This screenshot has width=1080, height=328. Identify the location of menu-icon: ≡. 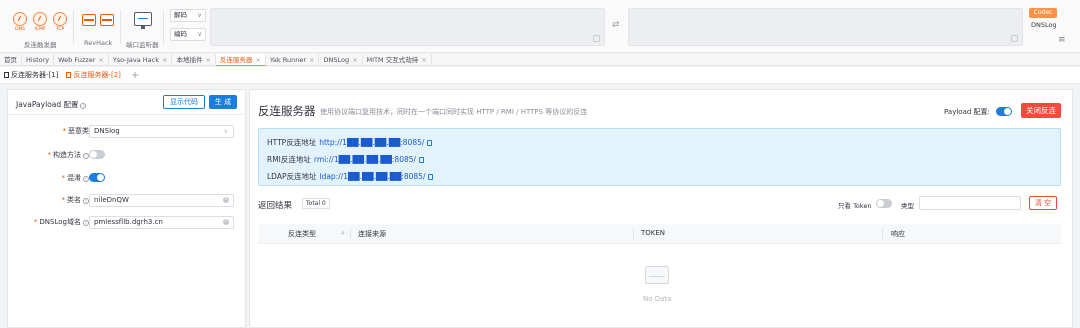
(1062, 40).